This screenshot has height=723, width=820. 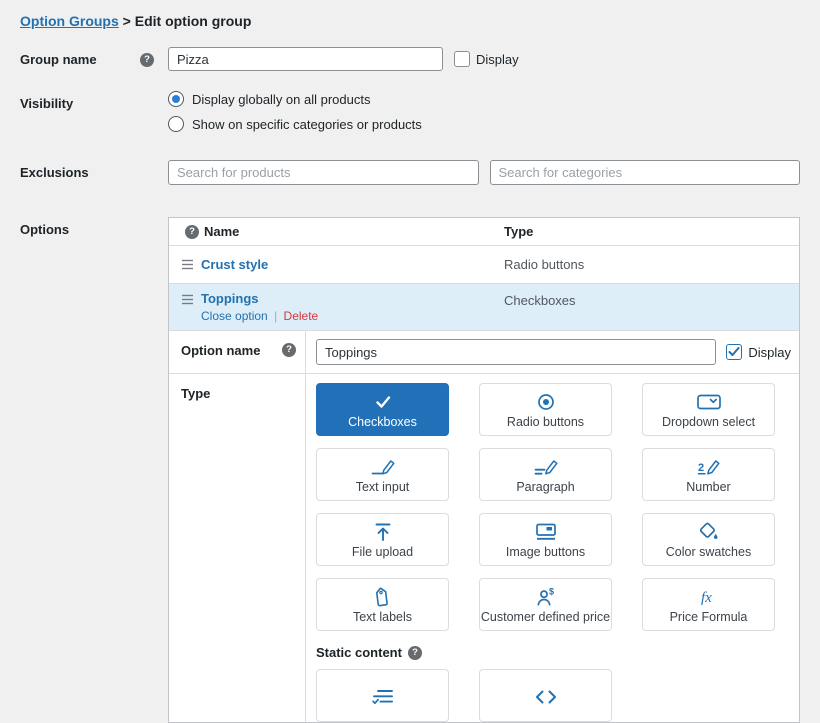 I want to click on text-labels-icon, so click(x=383, y=597).